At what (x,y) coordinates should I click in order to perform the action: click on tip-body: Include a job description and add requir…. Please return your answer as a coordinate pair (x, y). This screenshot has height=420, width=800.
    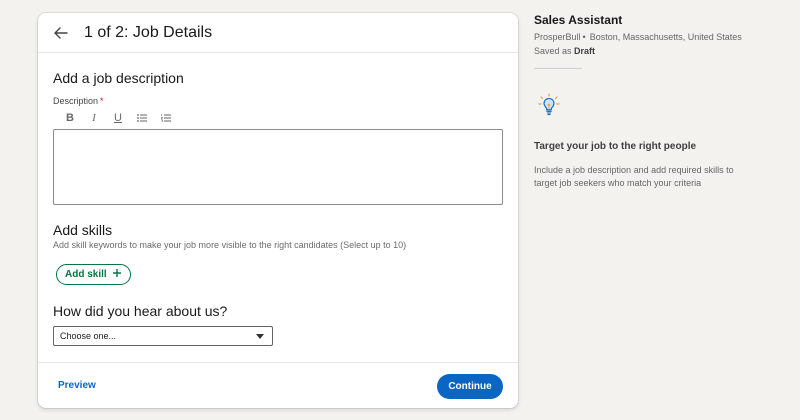
    Looking at the image, I should click on (634, 176).